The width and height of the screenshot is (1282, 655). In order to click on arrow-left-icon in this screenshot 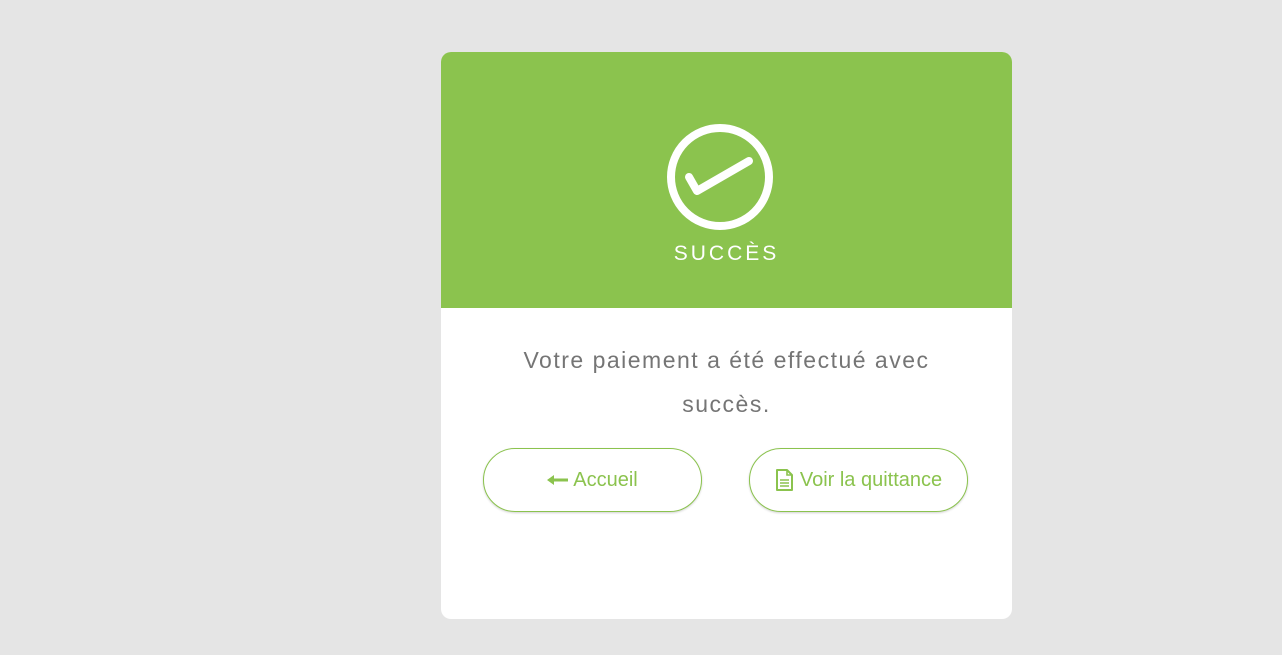, I will do `click(558, 480)`.